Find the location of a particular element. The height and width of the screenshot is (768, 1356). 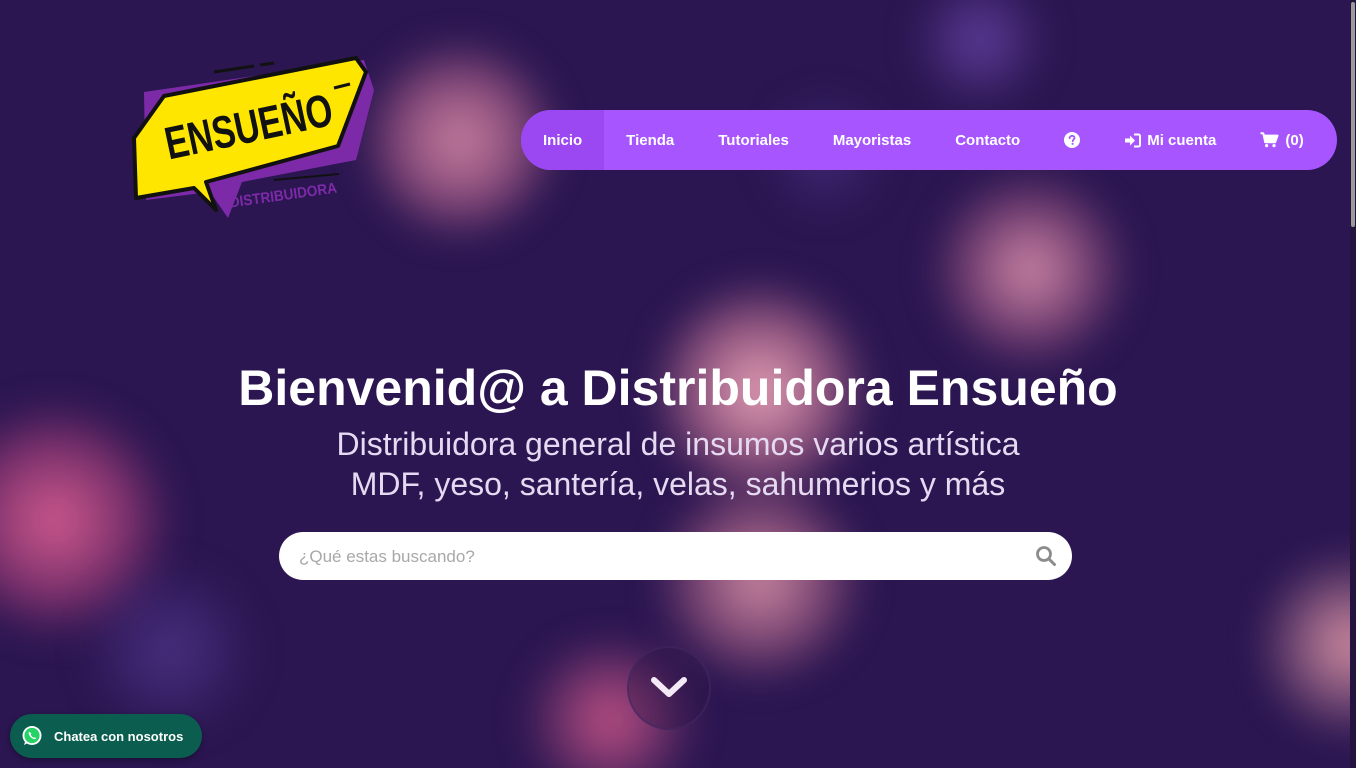

nav-item-label: Tienda is located at coordinates (650, 140).